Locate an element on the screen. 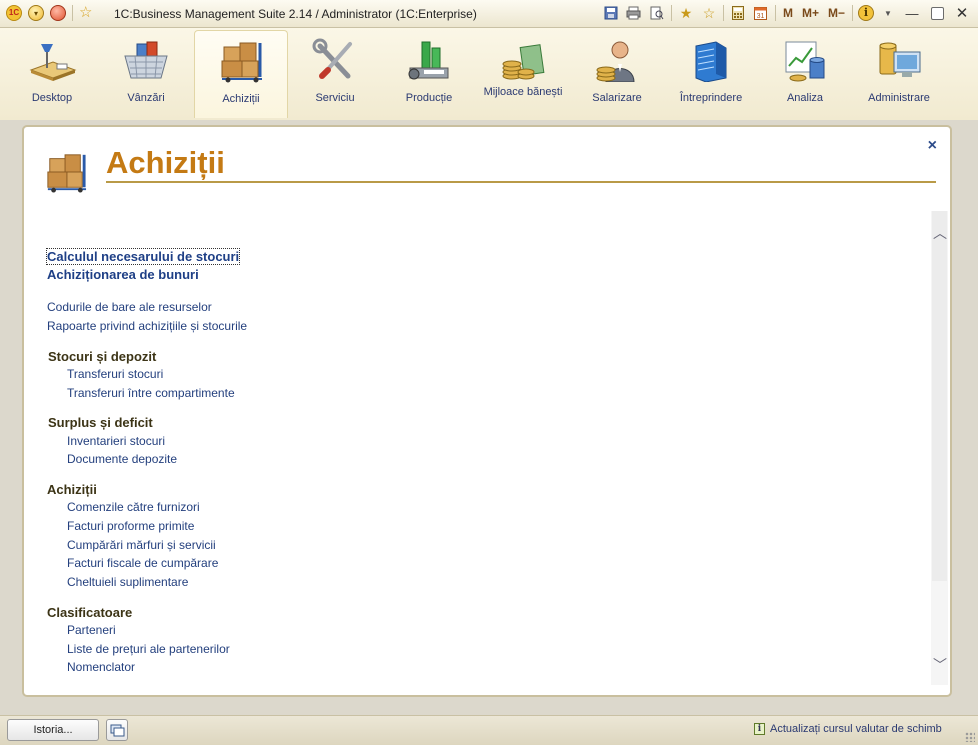 The height and width of the screenshot is (745, 978). link-proforma-invoices: Facturi proforme primite is located at coordinates (130, 526).